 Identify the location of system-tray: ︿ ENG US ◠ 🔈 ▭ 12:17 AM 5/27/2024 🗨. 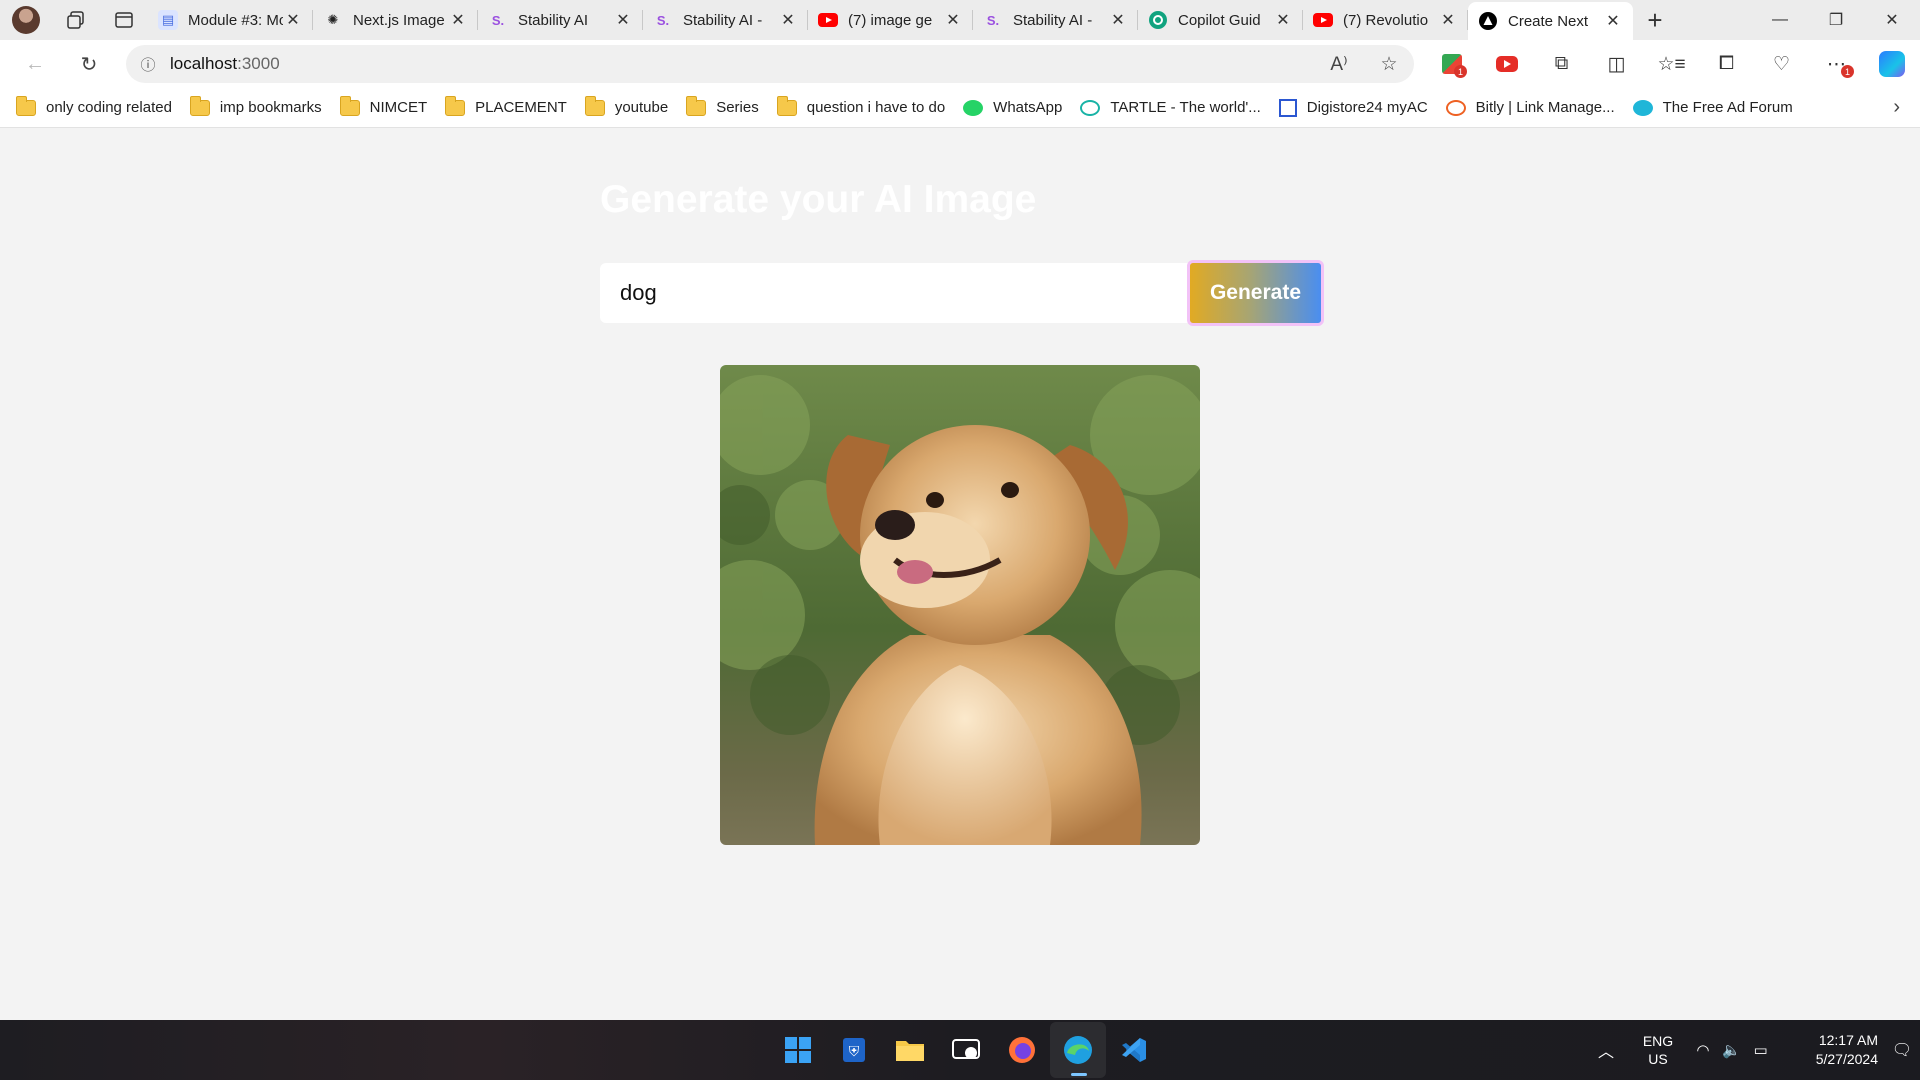
(1753, 1050).